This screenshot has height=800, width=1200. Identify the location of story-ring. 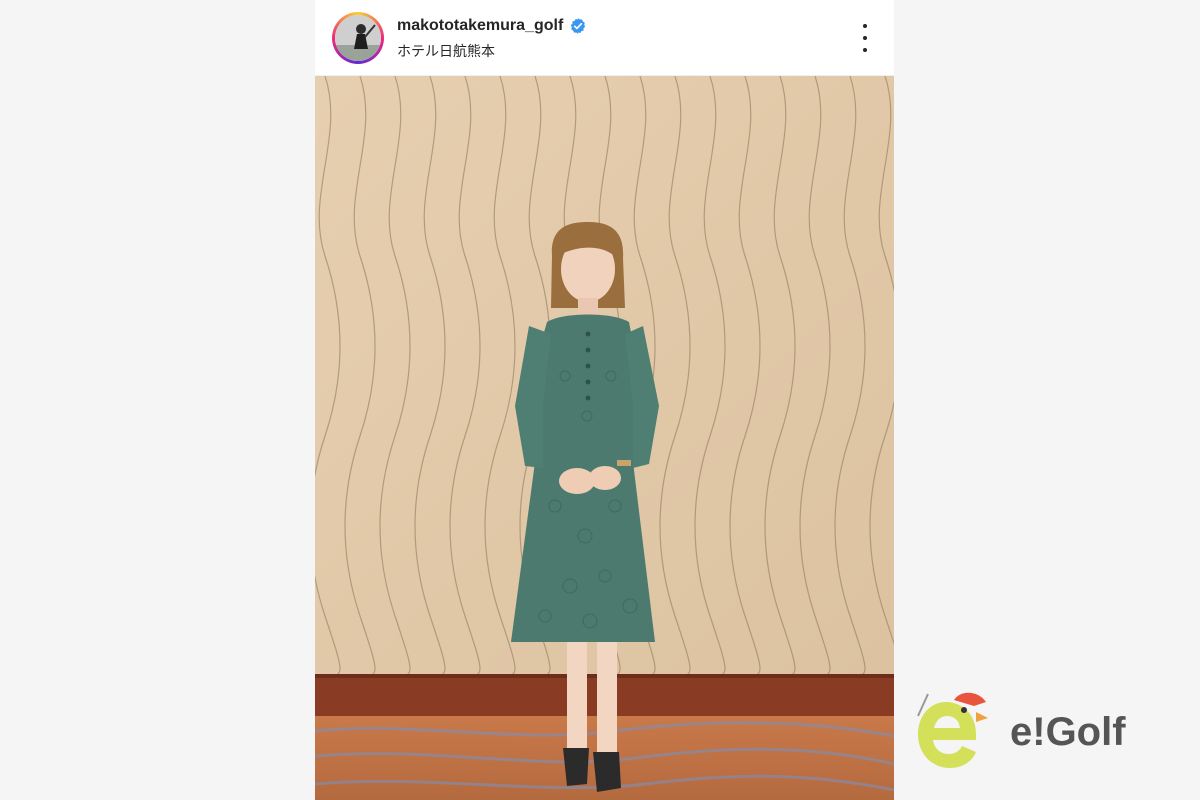
(358, 38).